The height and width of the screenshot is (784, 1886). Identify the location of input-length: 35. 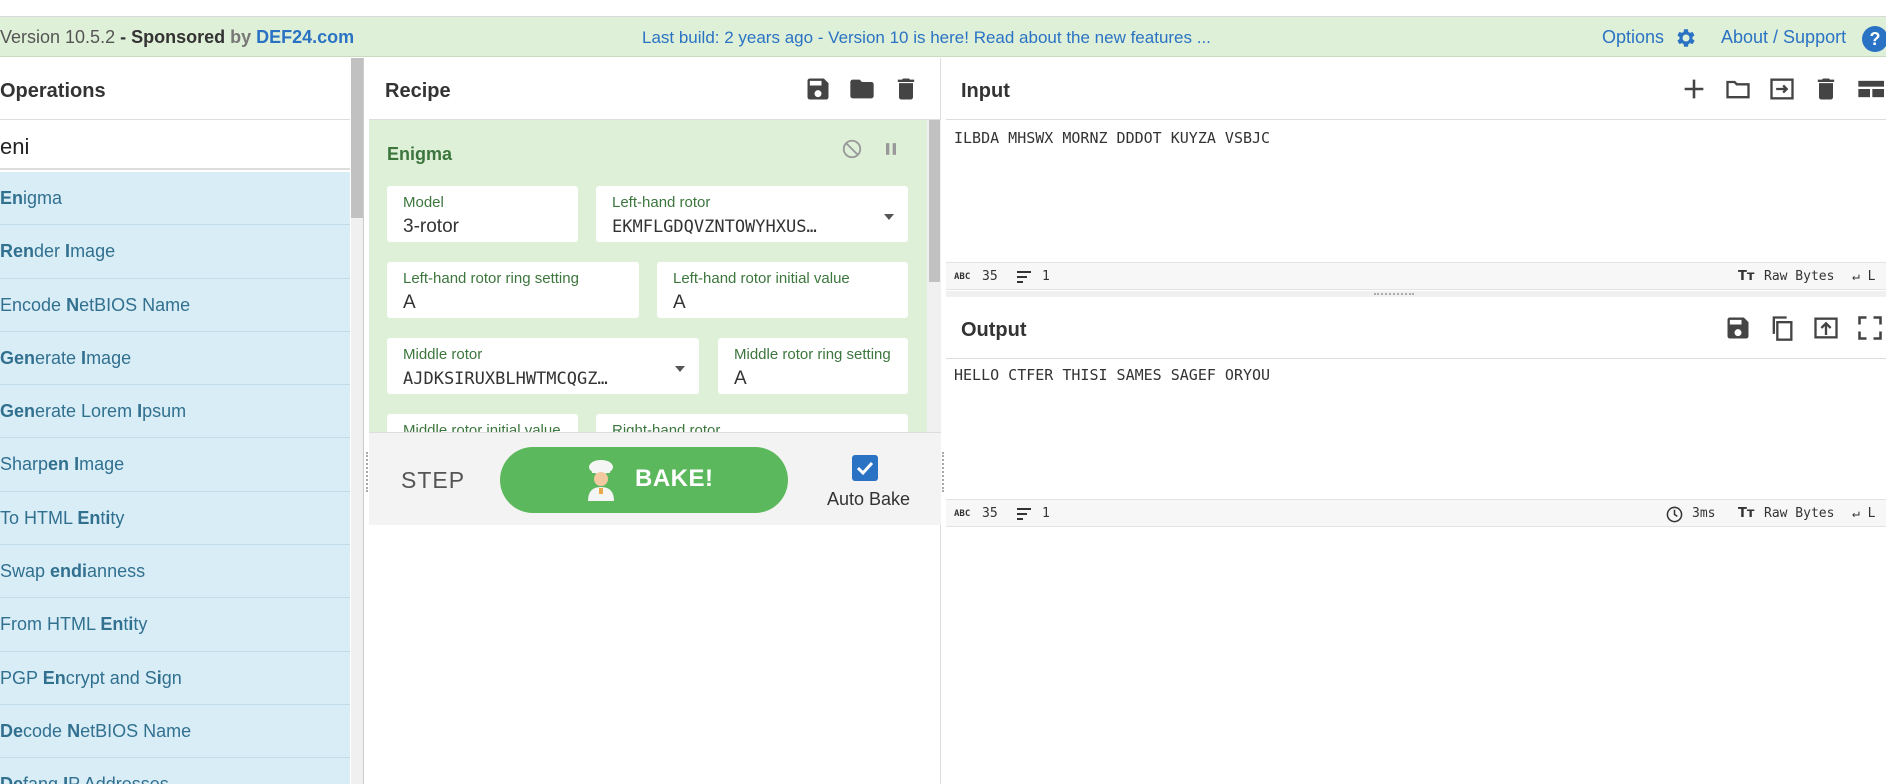
(990, 276).